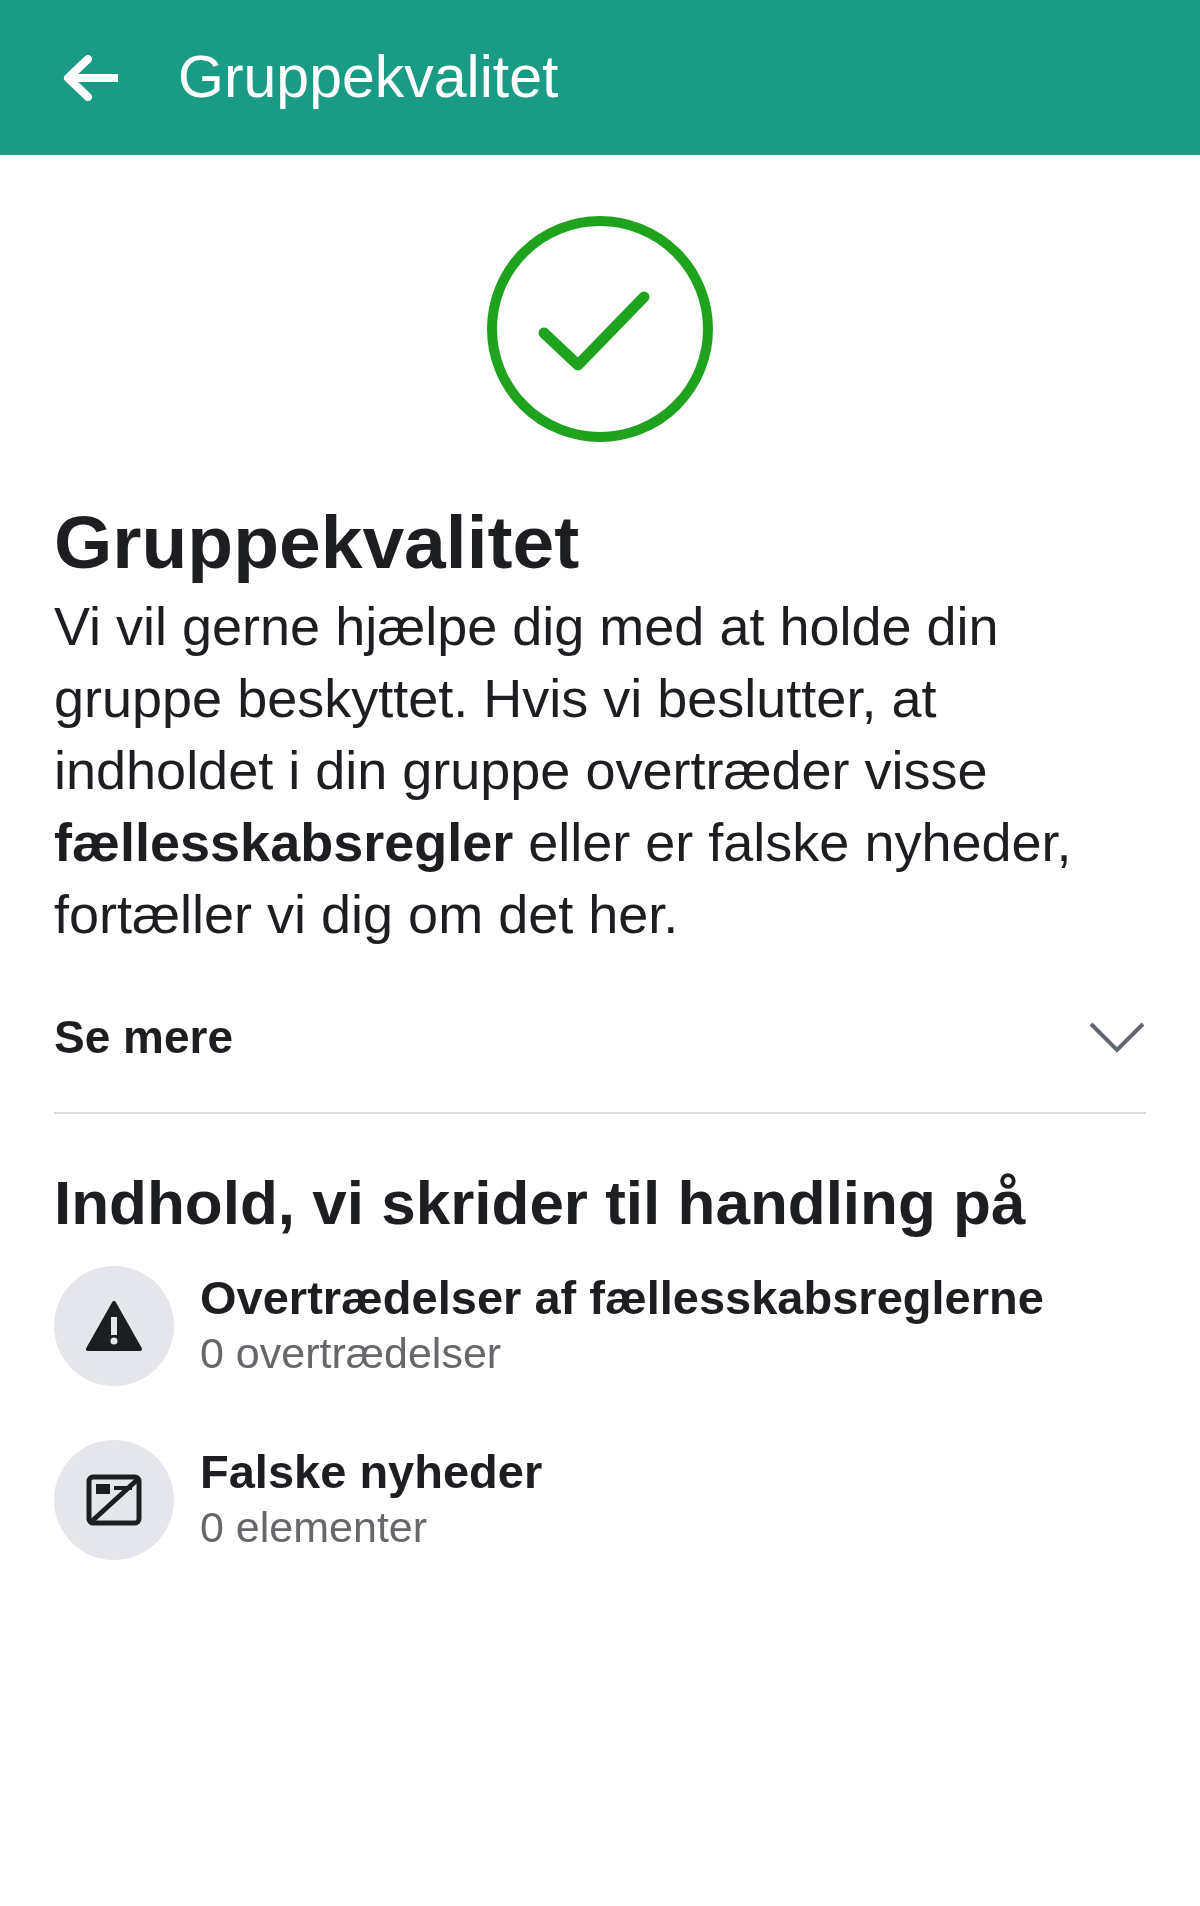  I want to click on see-more-link: Se mere, so click(143, 1037).